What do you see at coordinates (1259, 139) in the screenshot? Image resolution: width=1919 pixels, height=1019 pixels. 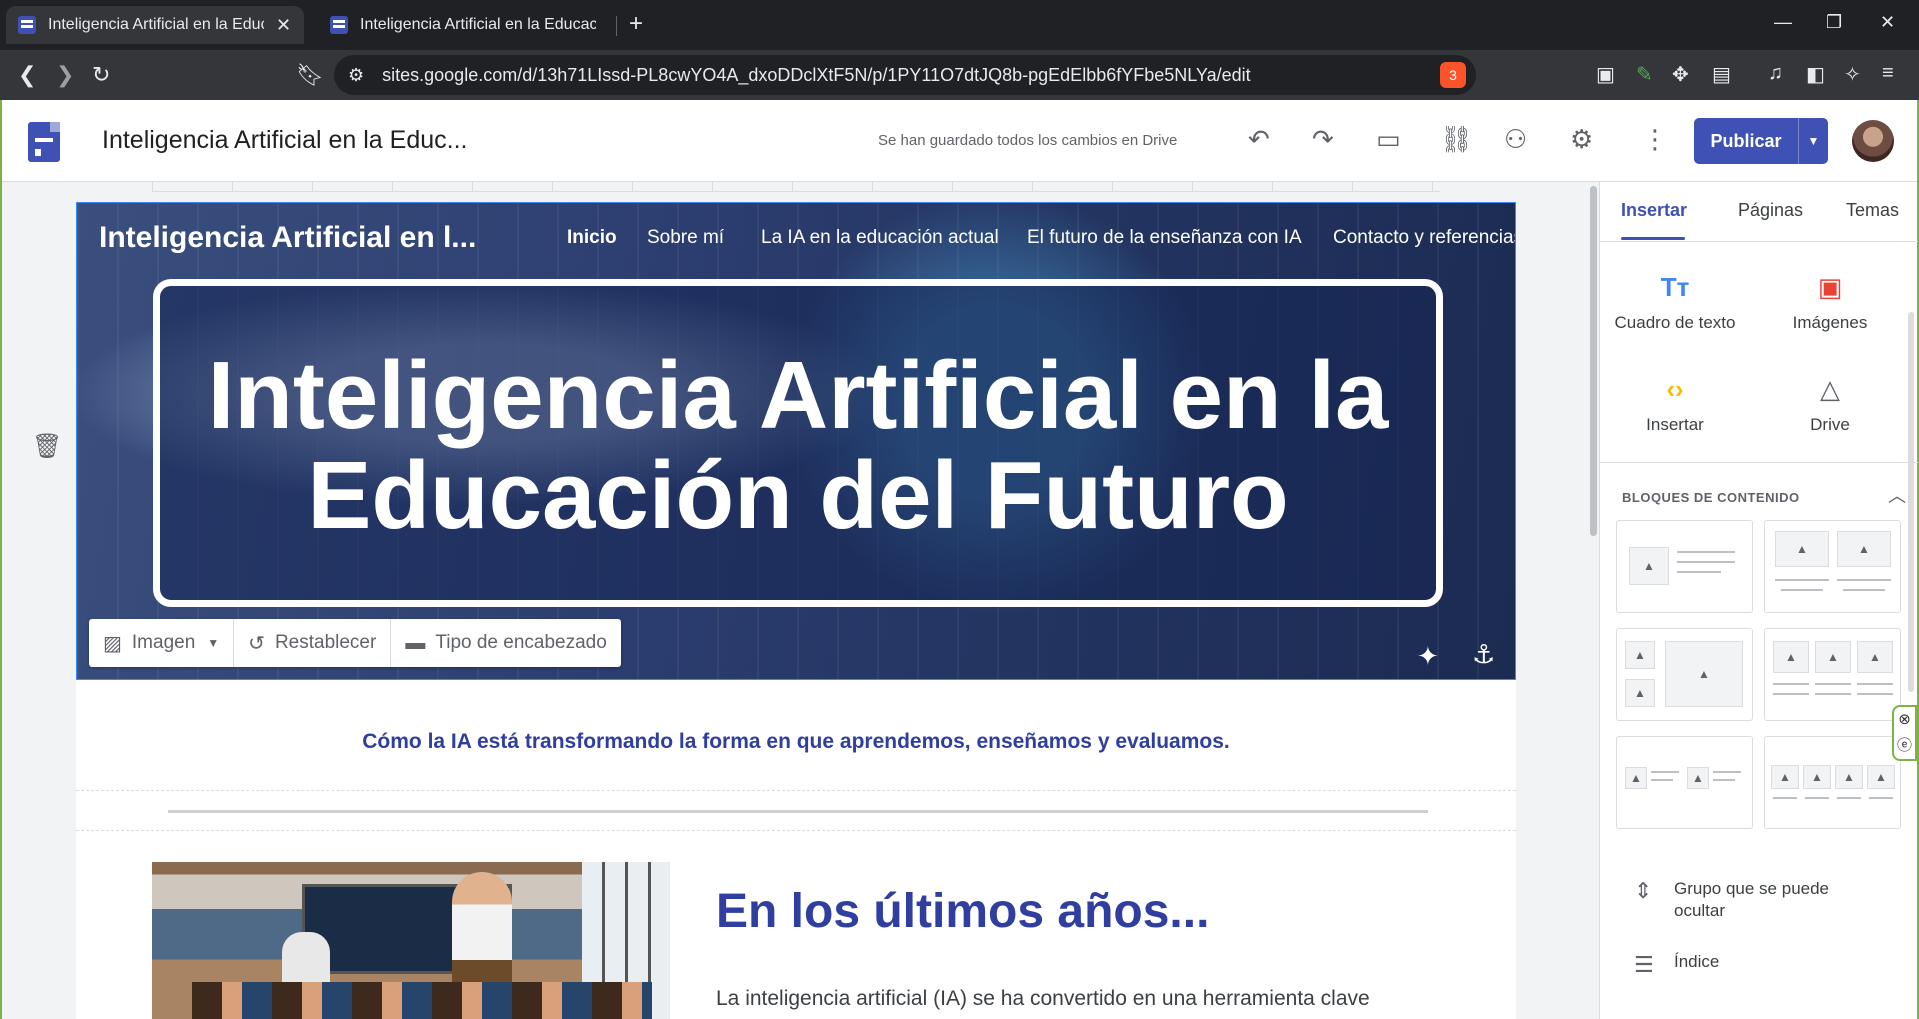 I see `undo-icon: ↶` at bounding box center [1259, 139].